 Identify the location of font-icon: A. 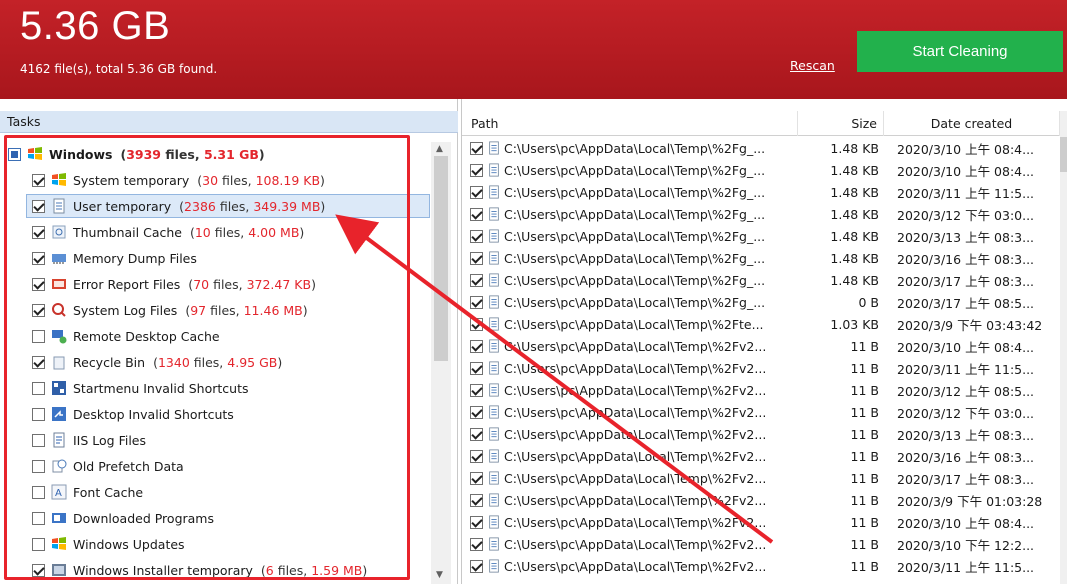
(59, 492).